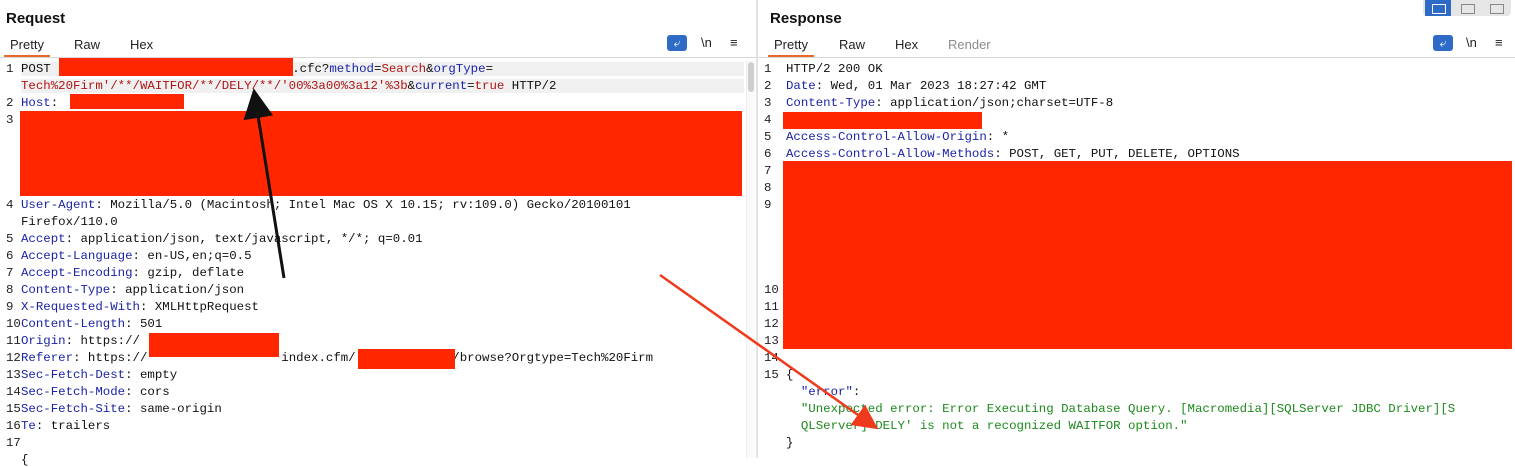 This screenshot has width=1515, height=467. What do you see at coordinates (790, 443) in the screenshot?
I see `code-text: }` at bounding box center [790, 443].